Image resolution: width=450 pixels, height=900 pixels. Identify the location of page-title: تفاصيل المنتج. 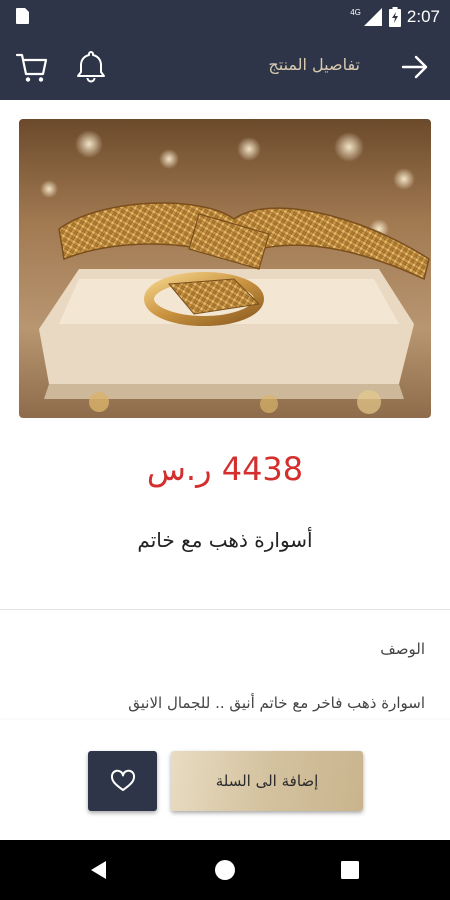
(314, 64).